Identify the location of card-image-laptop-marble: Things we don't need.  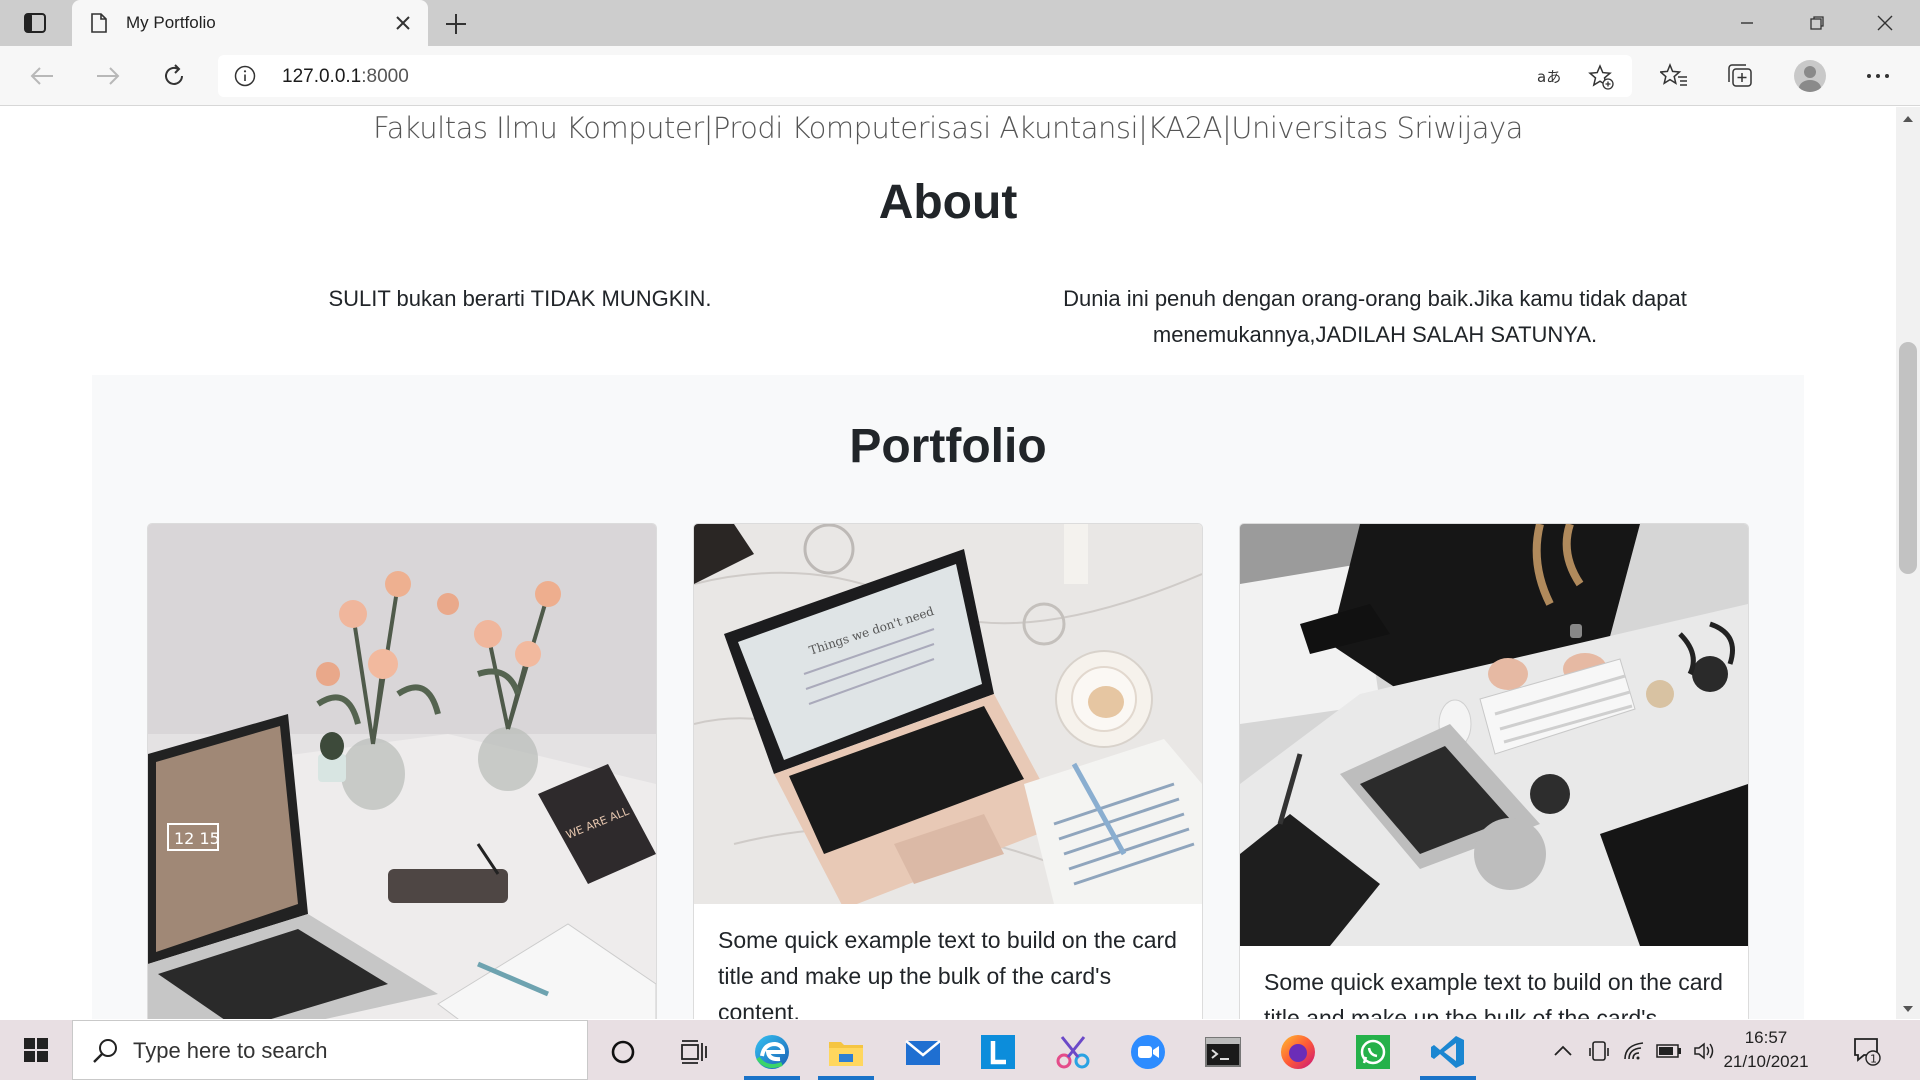
(948, 714).